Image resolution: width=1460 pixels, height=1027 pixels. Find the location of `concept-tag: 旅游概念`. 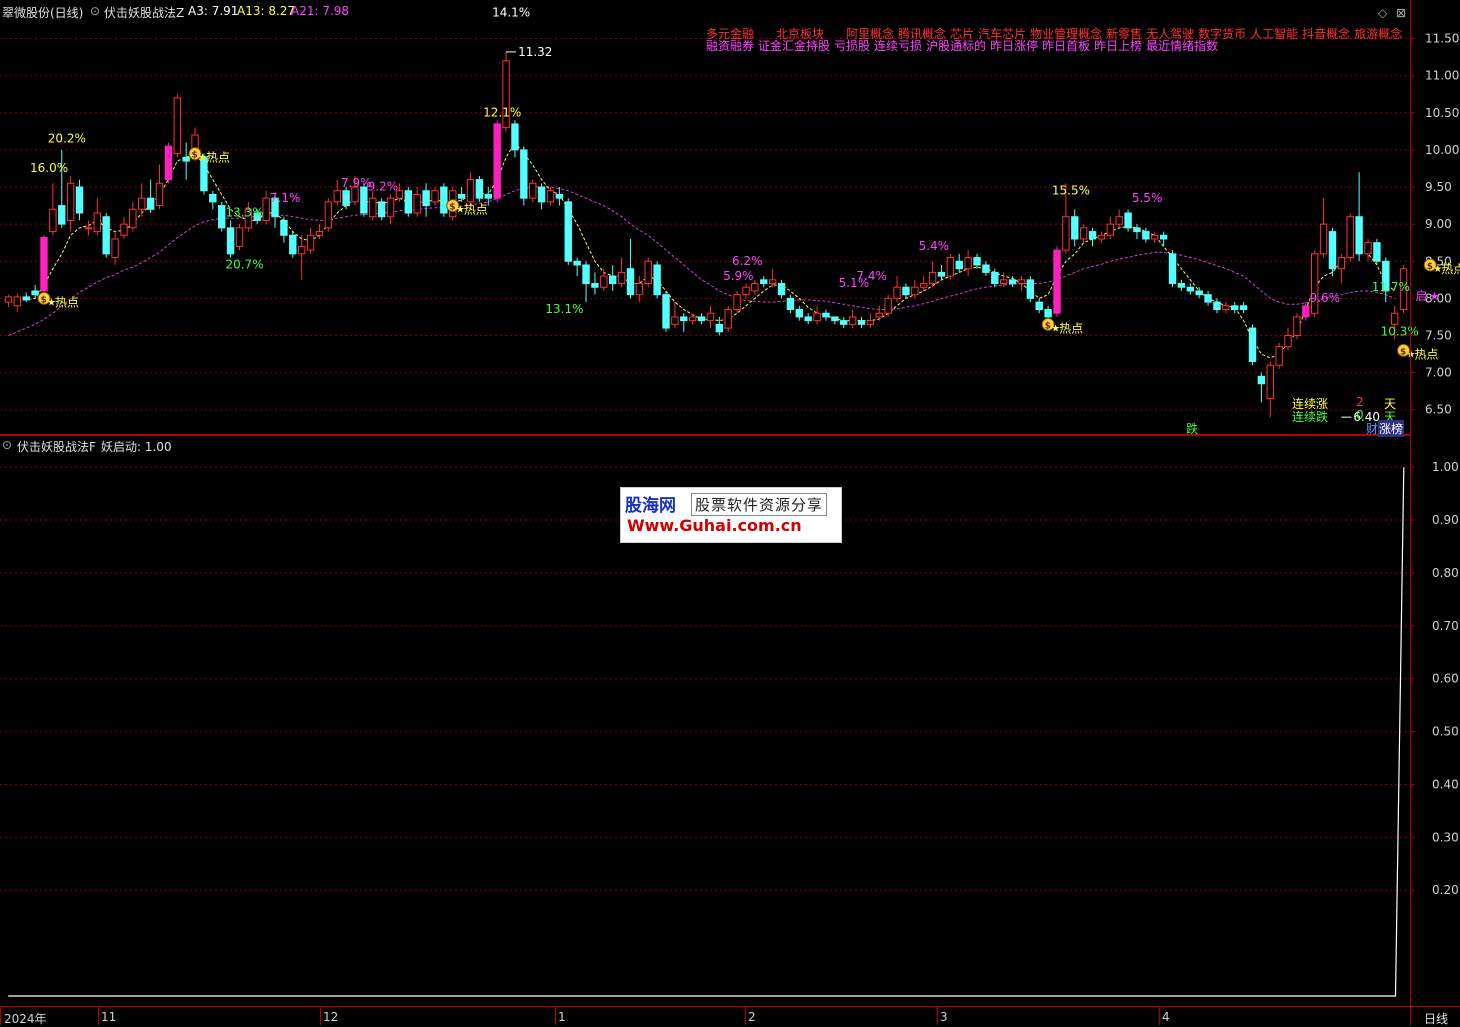

concept-tag: 旅游概念 is located at coordinates (1378, 34).